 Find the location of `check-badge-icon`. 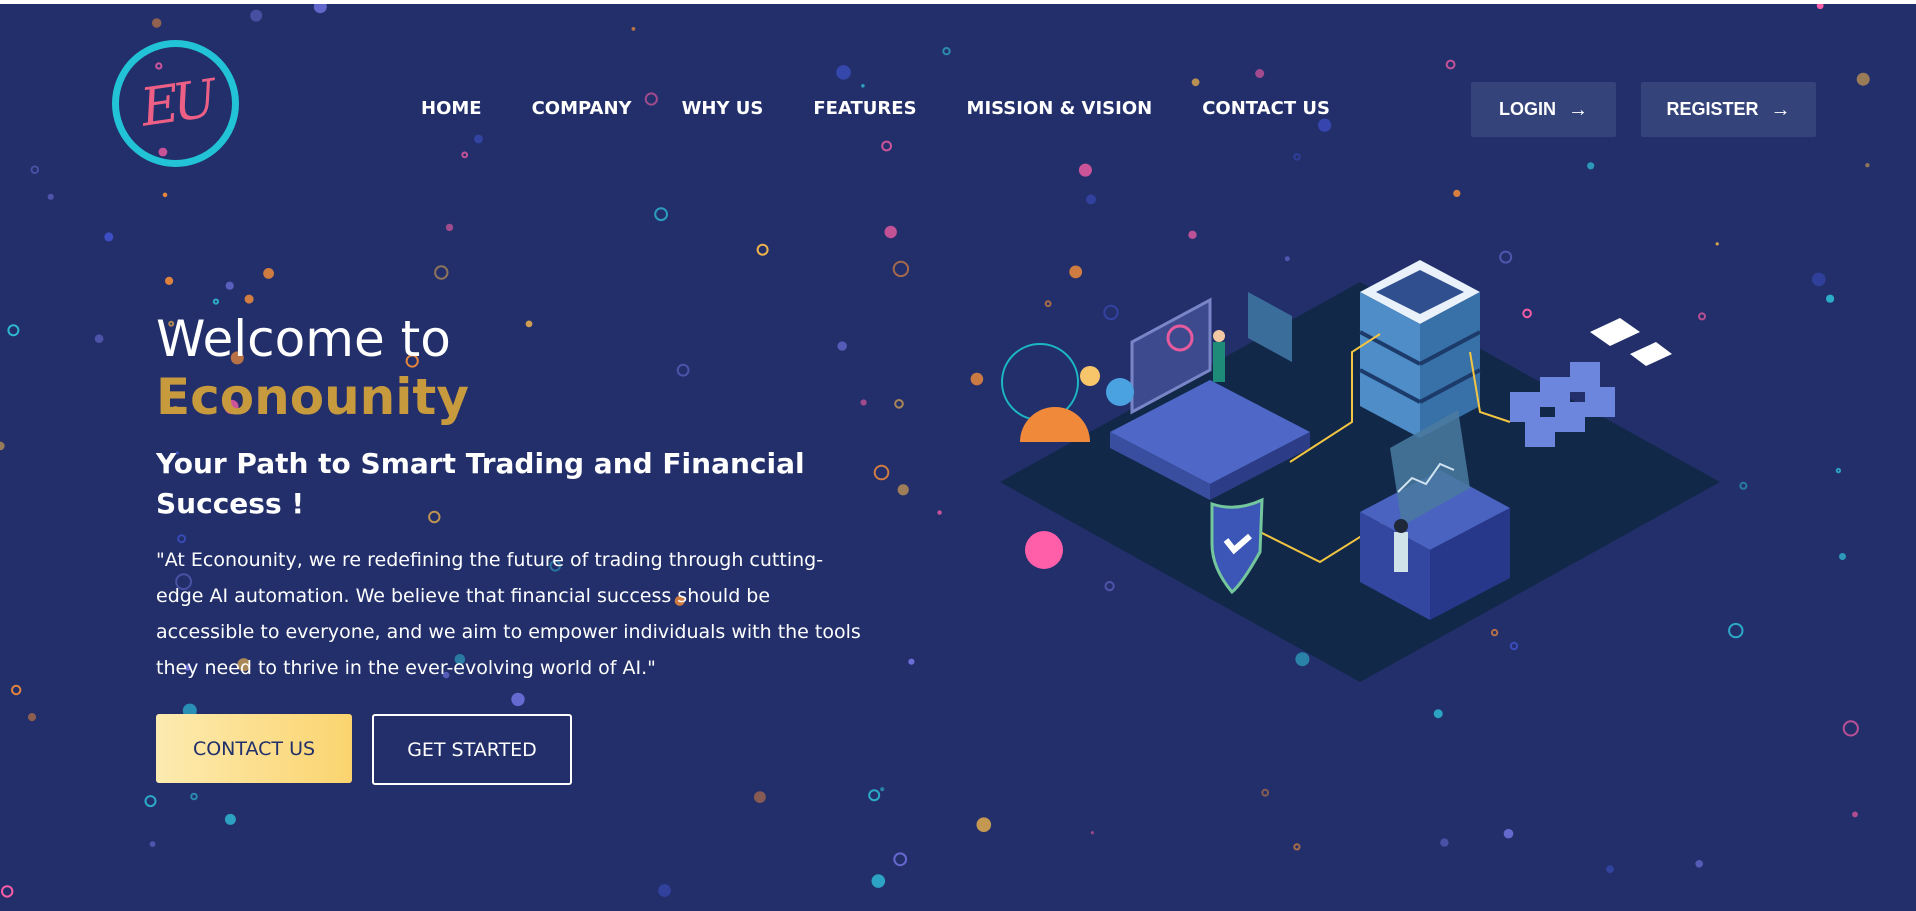

check-badge-icon is located at coordinates (1120, 392).